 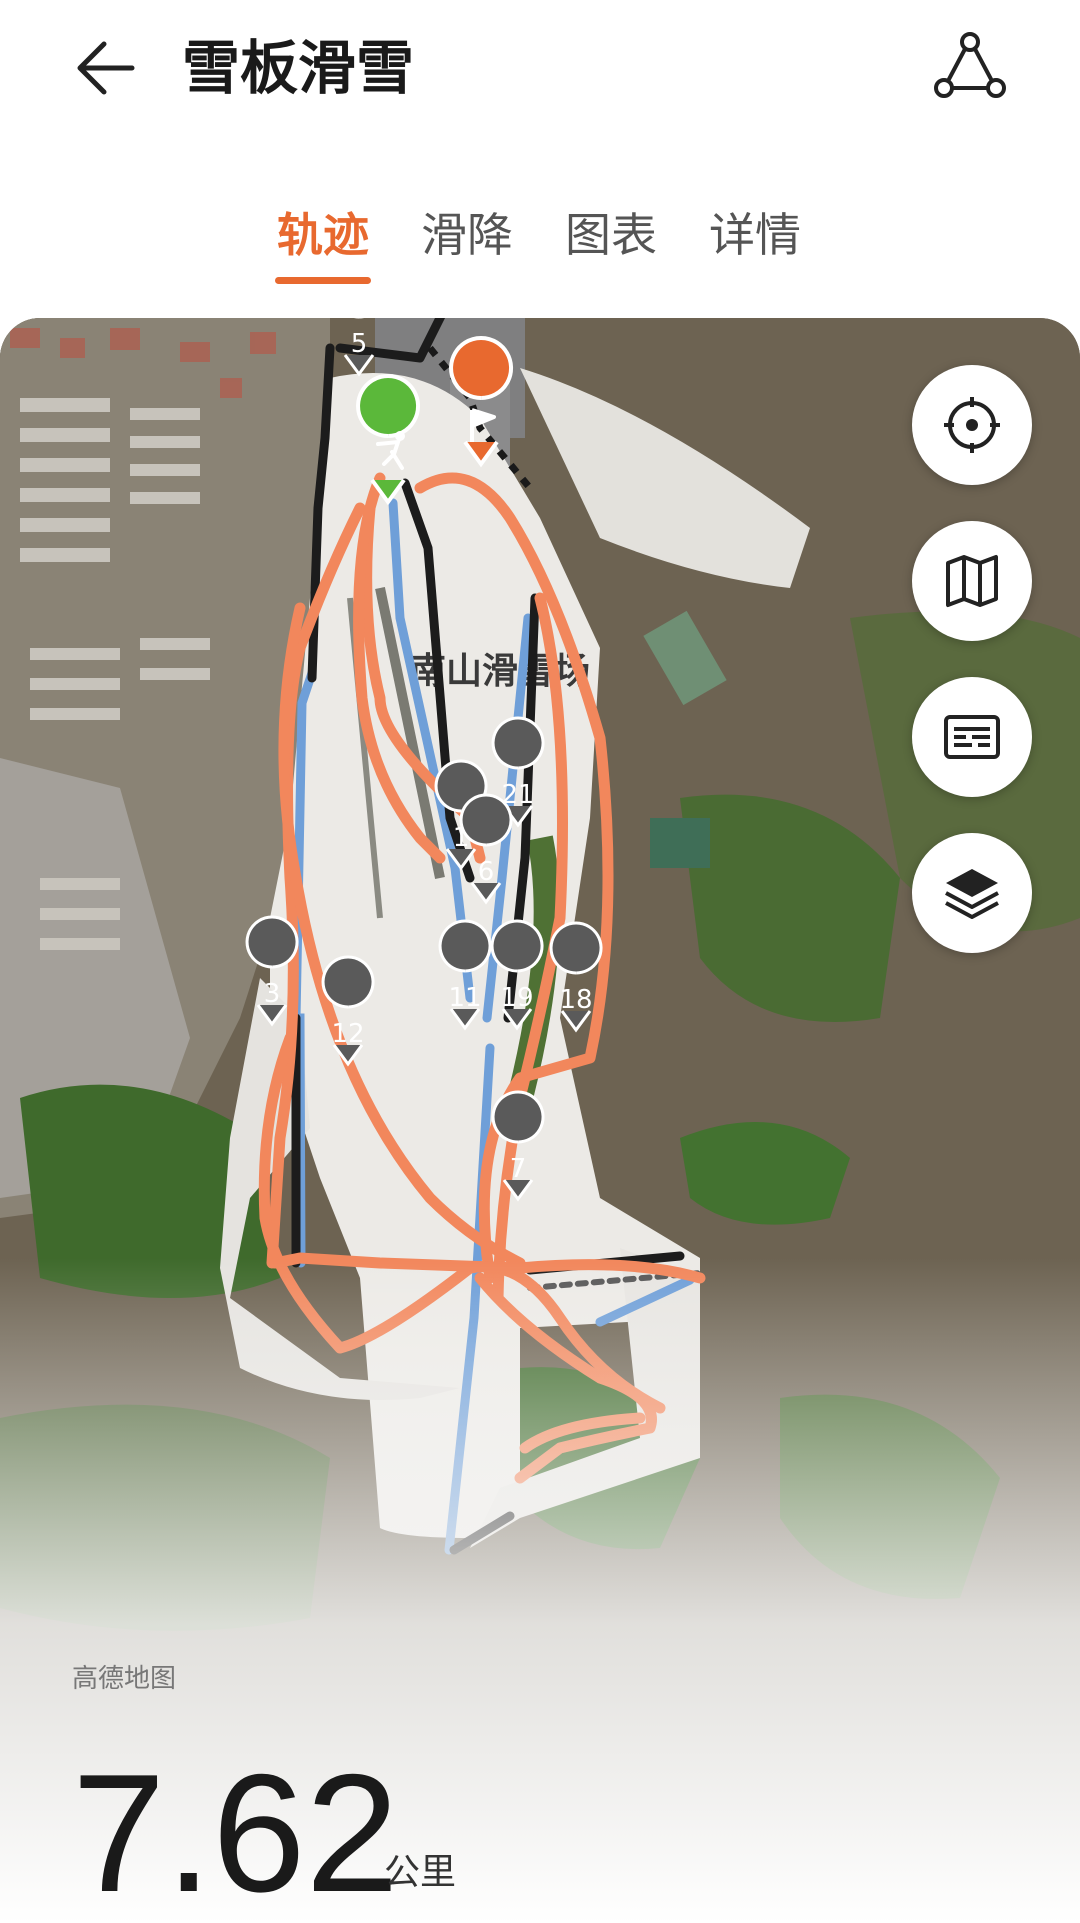 What do you see at coordinates (235, 1831) in the screenshot?
I see `distance-value: 7.62` at bounding box center [235, 1831].